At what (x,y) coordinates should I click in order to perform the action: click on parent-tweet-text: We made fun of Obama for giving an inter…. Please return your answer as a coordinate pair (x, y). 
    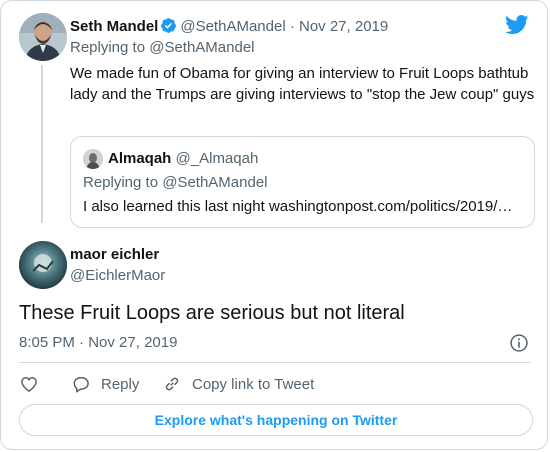
    Looking at the image, I should click on (302, 84).